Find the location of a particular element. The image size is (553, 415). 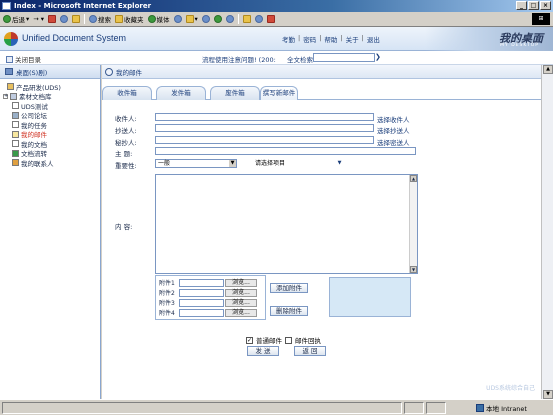

minimize-button: _ is located at coordinates (521, 5).